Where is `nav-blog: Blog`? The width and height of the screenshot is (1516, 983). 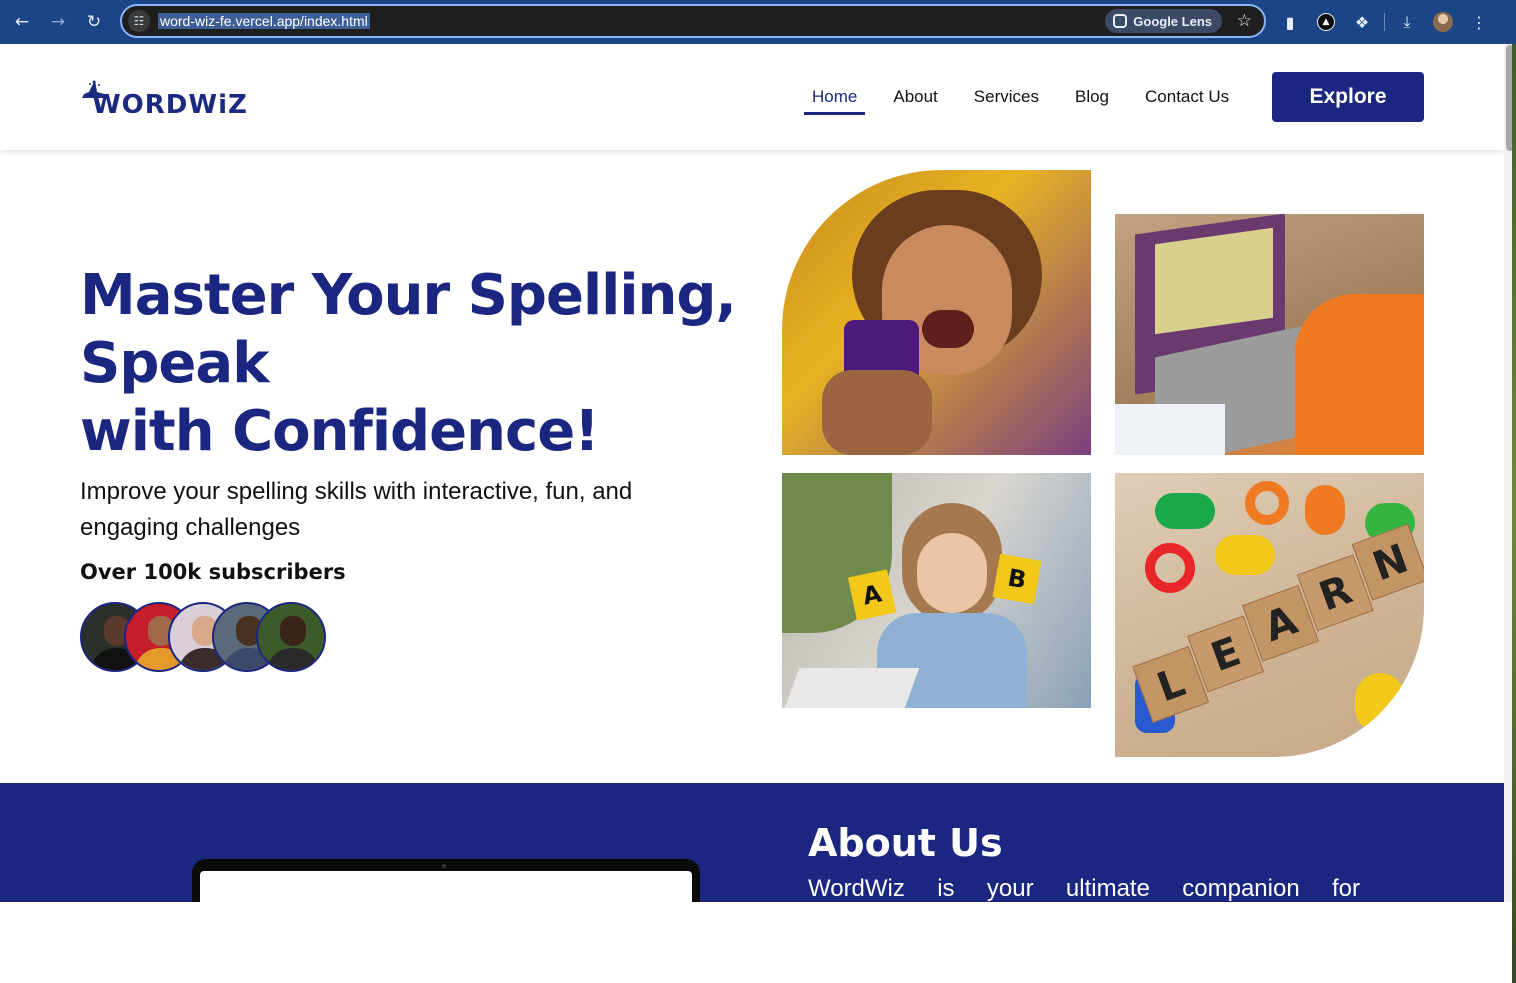
nav-blog: Blog is located at coordinates (1092, 99).